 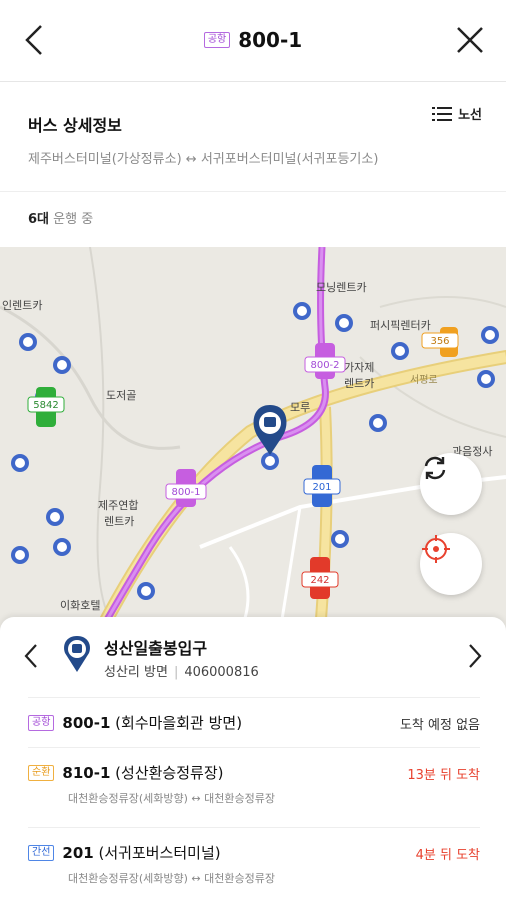 What do you see at coordinates (80, 605) in the screenshot?
I see `map-label: 이화호텔` at bounding box center [80, 605].